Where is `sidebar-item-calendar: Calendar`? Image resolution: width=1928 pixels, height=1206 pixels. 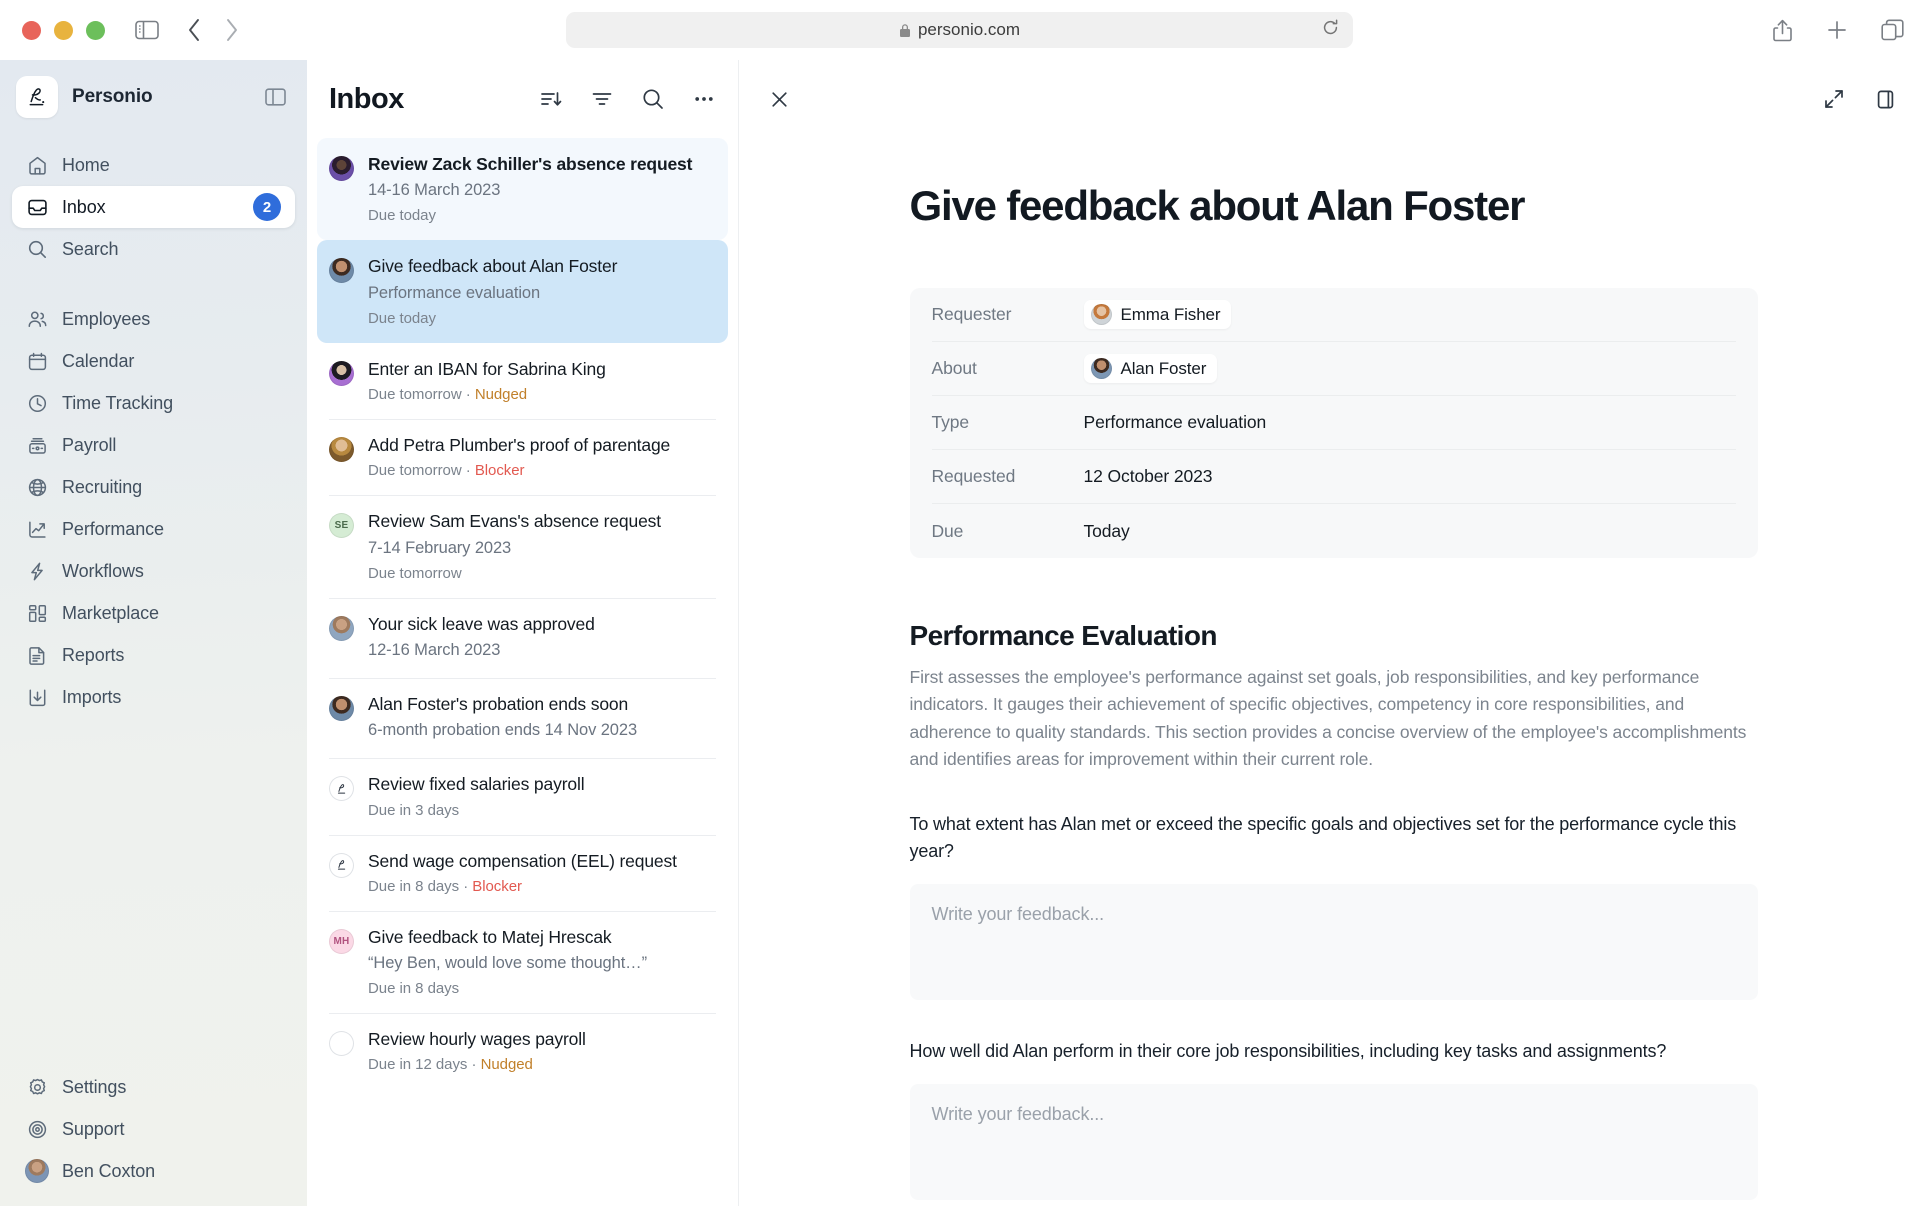 sidebar-item-calendar: Calendar is located at coordinates (153, 361).